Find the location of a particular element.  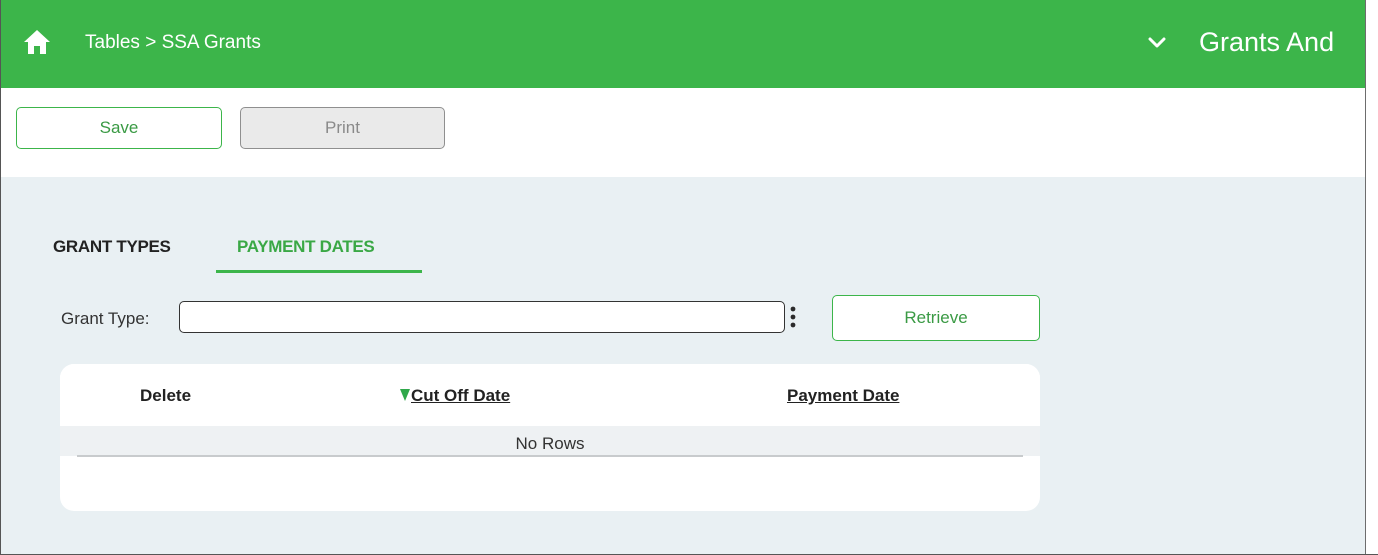

retrieve-button: Retrieve is located at coordinates (936, 318).